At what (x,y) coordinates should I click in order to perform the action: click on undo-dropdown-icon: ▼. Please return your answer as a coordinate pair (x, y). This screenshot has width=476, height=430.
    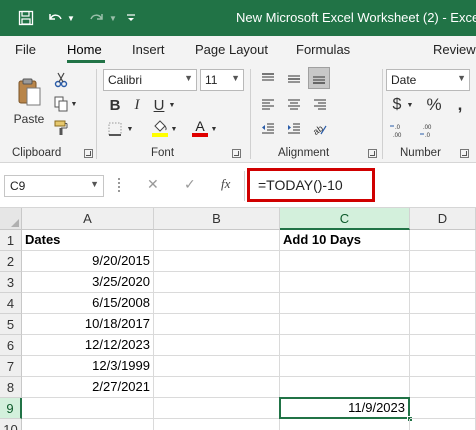
    Looking at the image, I should click on (71, 18).